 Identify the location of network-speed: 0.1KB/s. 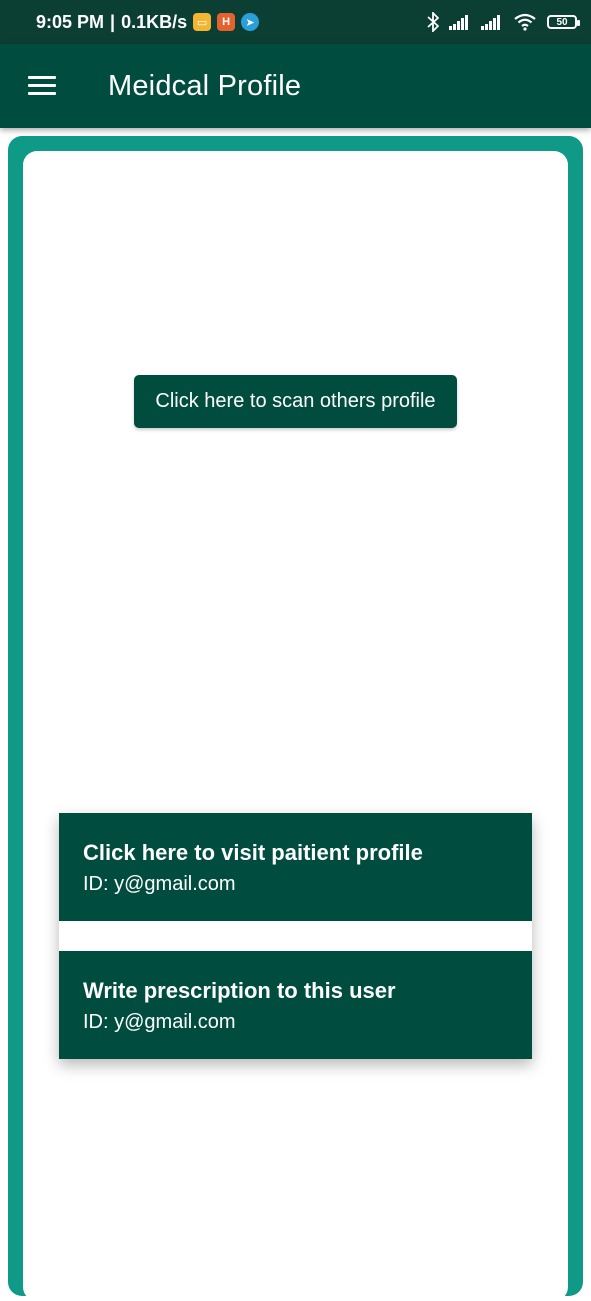
(154, 21).